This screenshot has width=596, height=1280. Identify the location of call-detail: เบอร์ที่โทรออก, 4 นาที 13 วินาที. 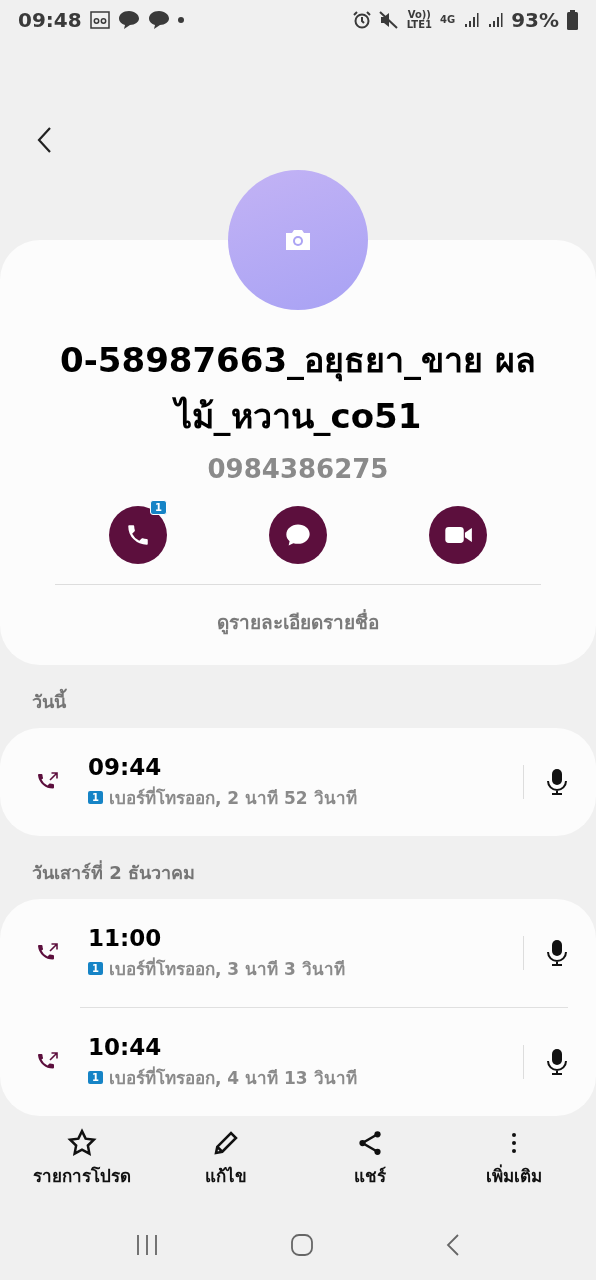
(232, 1077).